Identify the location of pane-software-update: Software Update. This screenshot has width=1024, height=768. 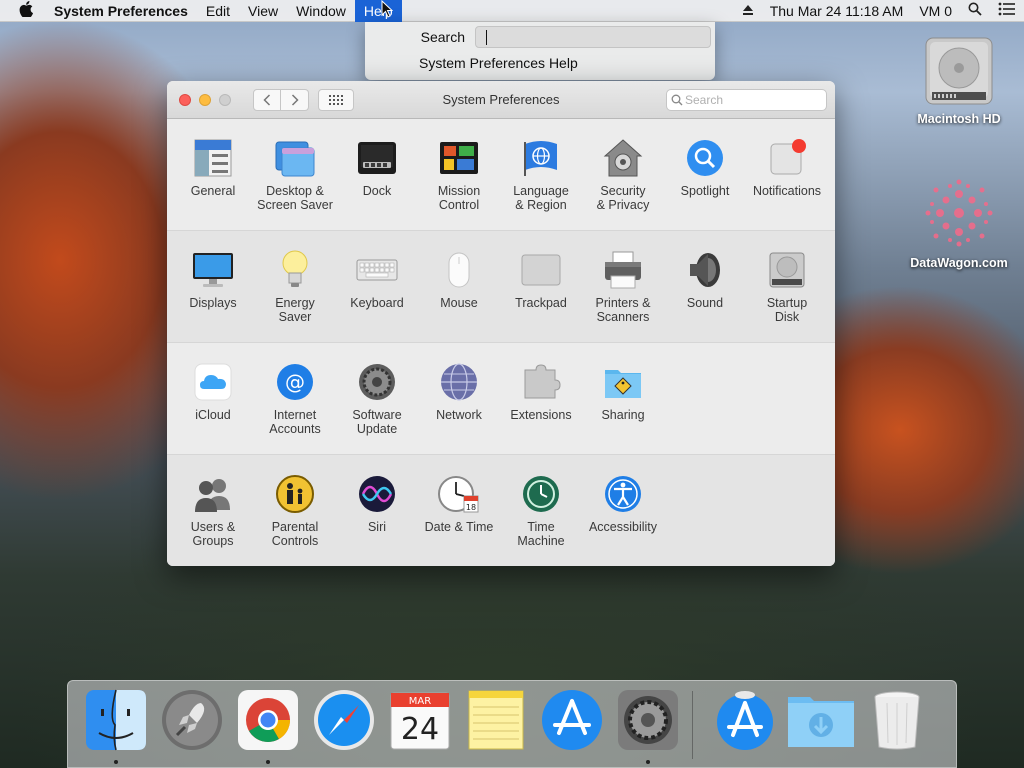
(377, 407).